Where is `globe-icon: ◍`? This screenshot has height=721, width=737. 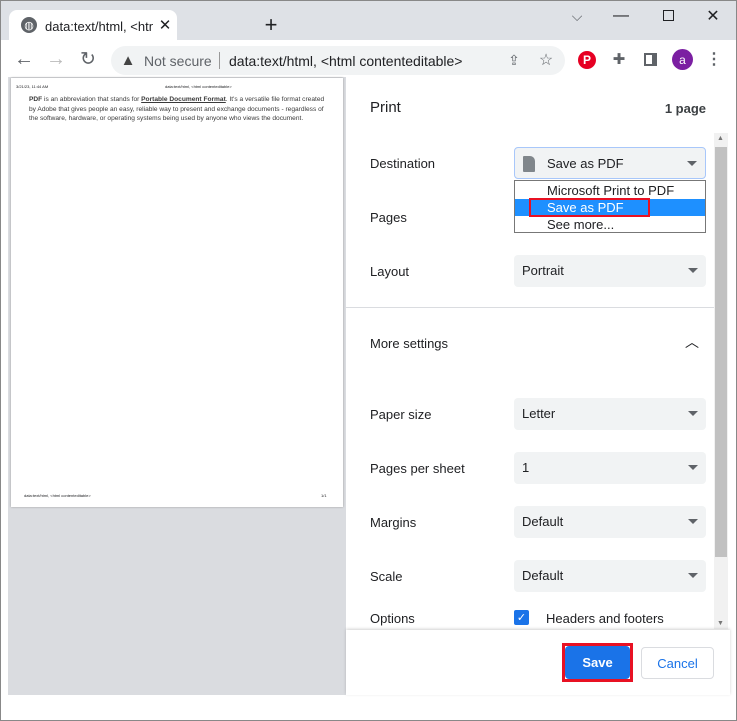 globe-icon: ◍ is located at coordinates (29, 25).